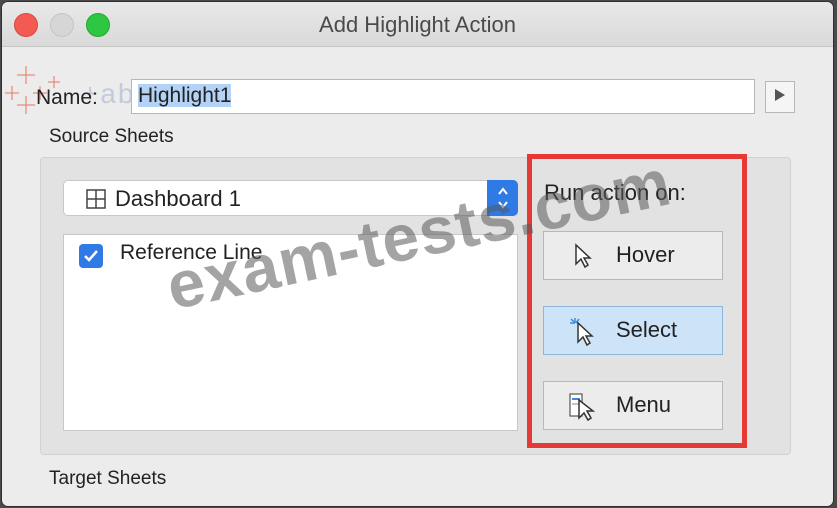 This screenshot has height=508, width=837. What do you see at coordinates (67, 97) in the screenshot?
I see `name-label: Name:` at bounding box center [67, 97].